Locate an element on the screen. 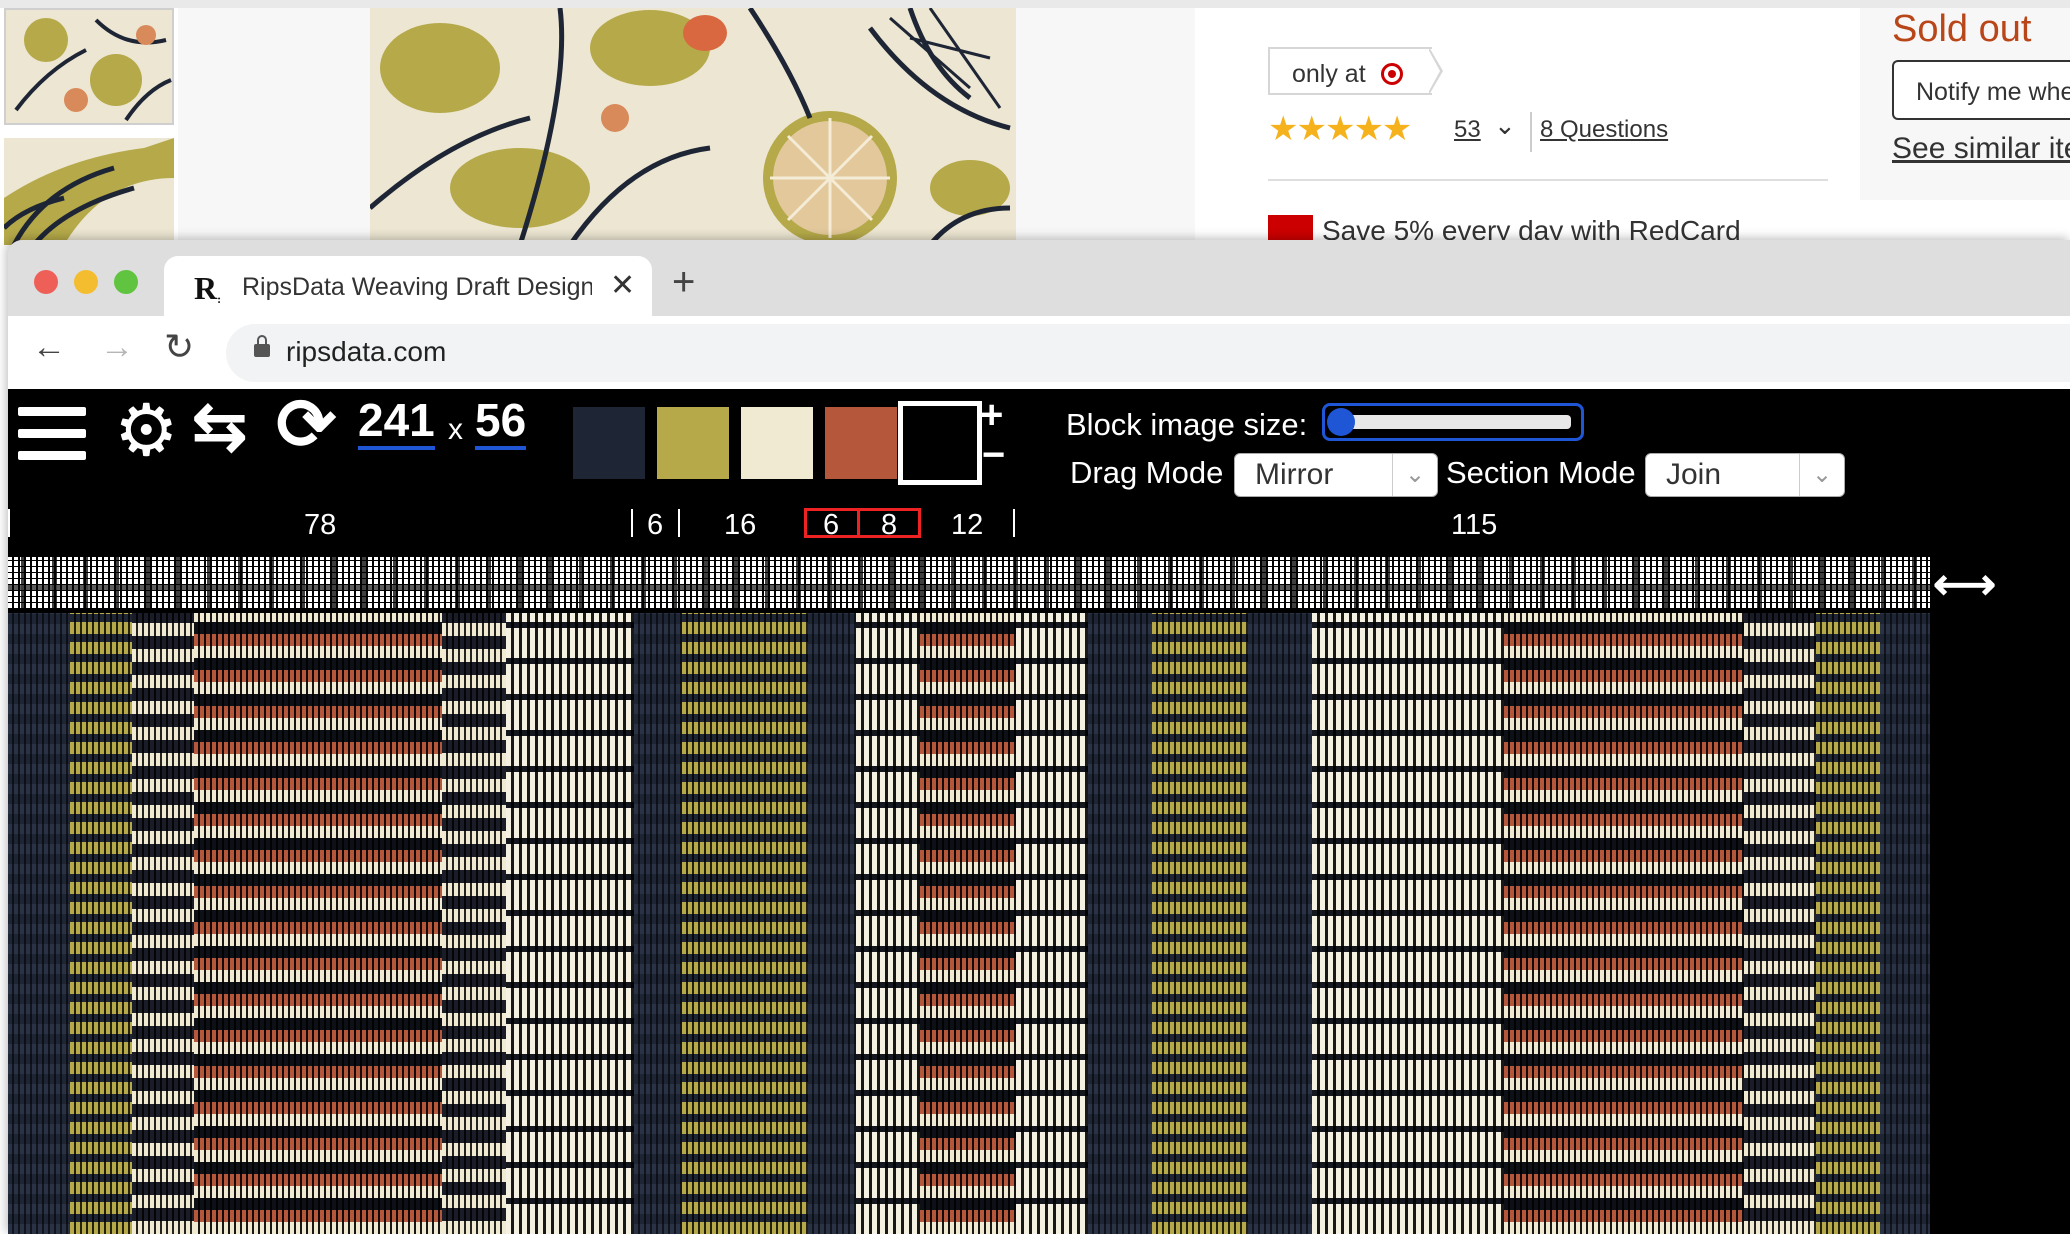 The width and height of the screenshot is (2070, 1234). section-ruler: 78 6 16 6 8 12 115 is located at coordinates (1039, 525).